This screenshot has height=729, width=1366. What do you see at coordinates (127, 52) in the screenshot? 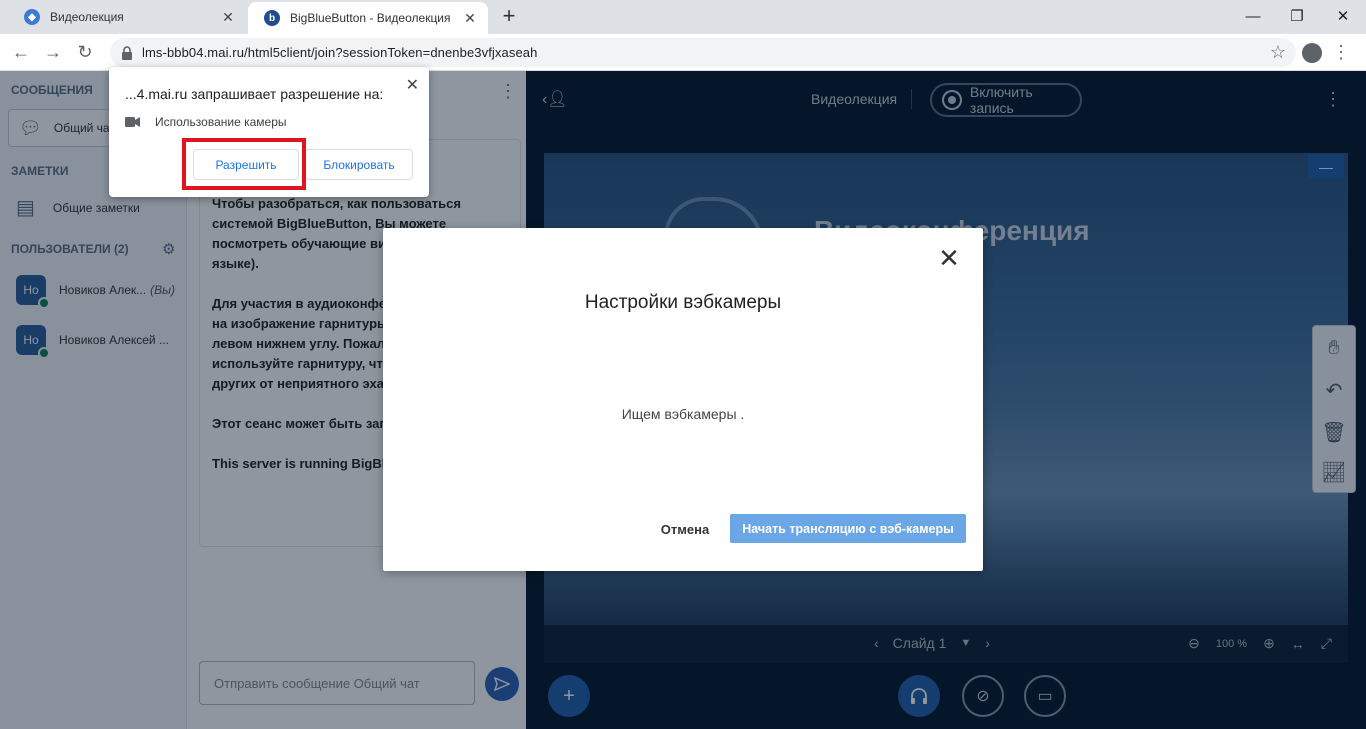
I see `lock-icon` at bounding box center [127, 52].